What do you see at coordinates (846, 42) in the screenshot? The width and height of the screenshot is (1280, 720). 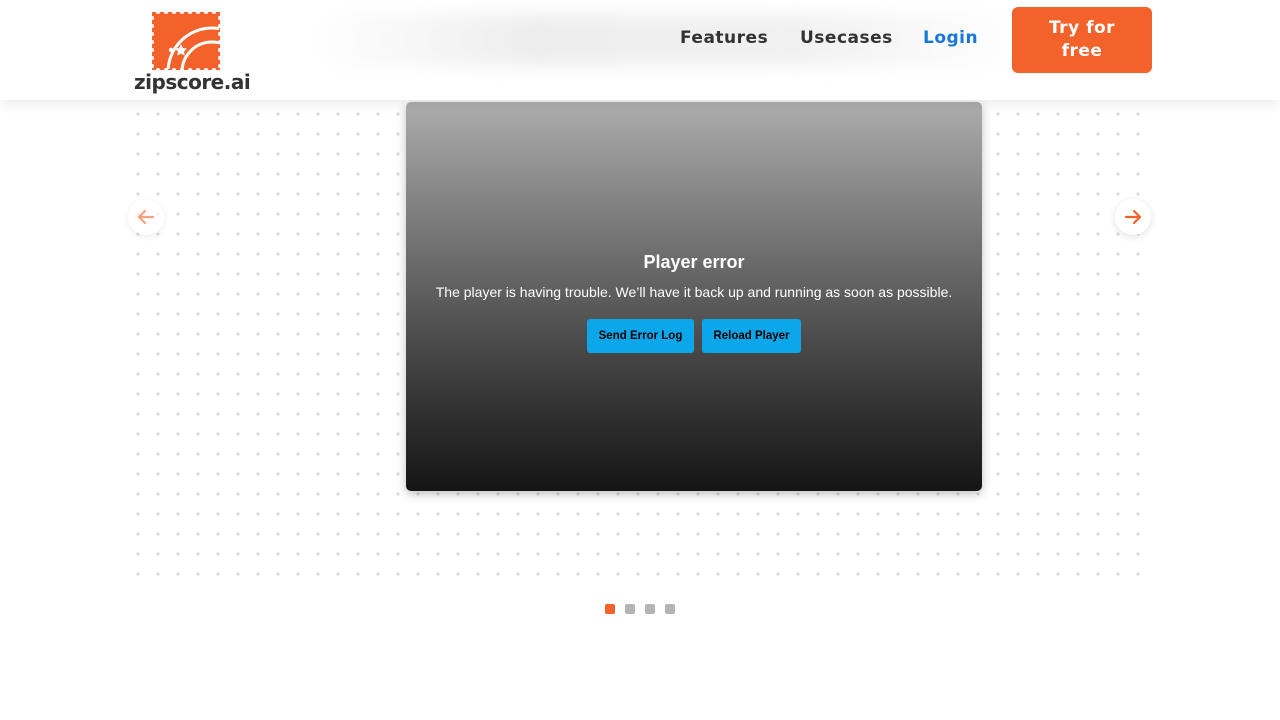 I see `nav-usecases: Usecases` at bounding box center [846, 42].